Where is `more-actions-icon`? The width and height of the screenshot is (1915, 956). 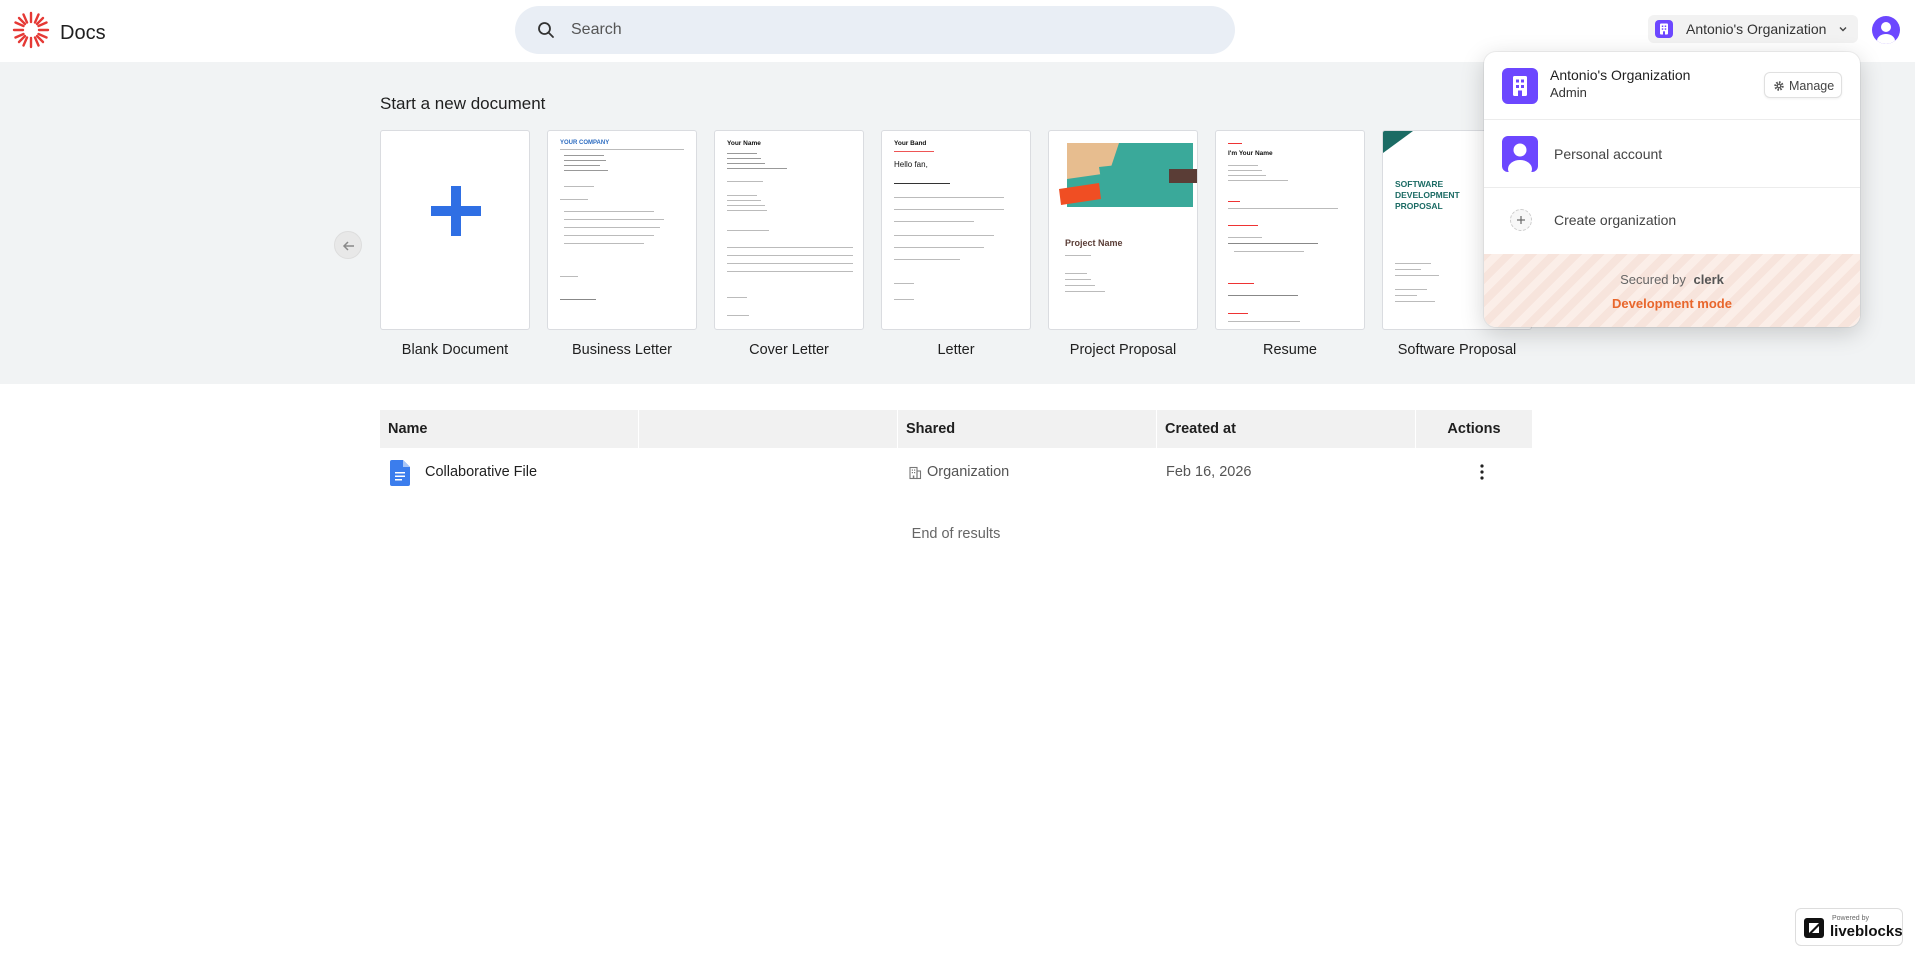 more-actions-icon is located at coordinates (1482, 472).